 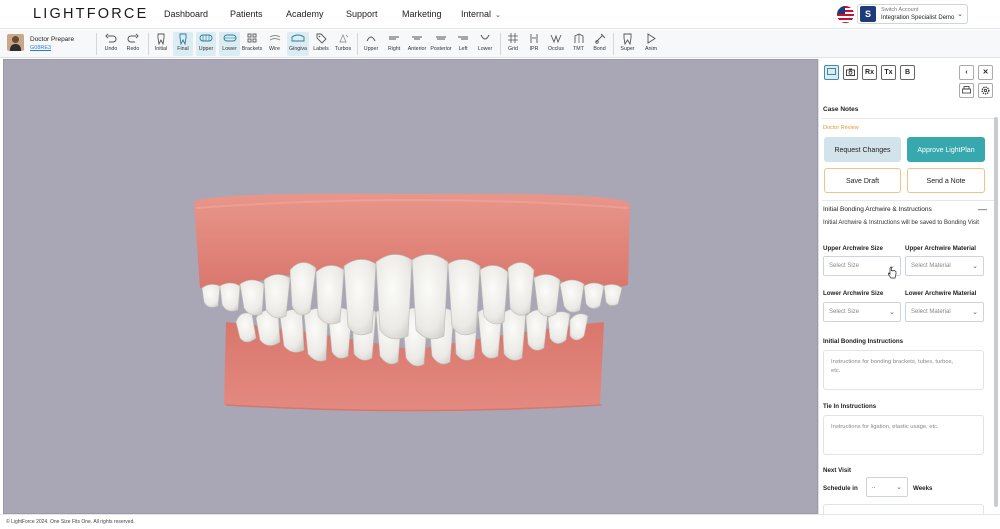 What do you see at coordinates (556, 49) in the screenshot?
I see `occlusion-label: Occlus` at bounding box center [556, 49].